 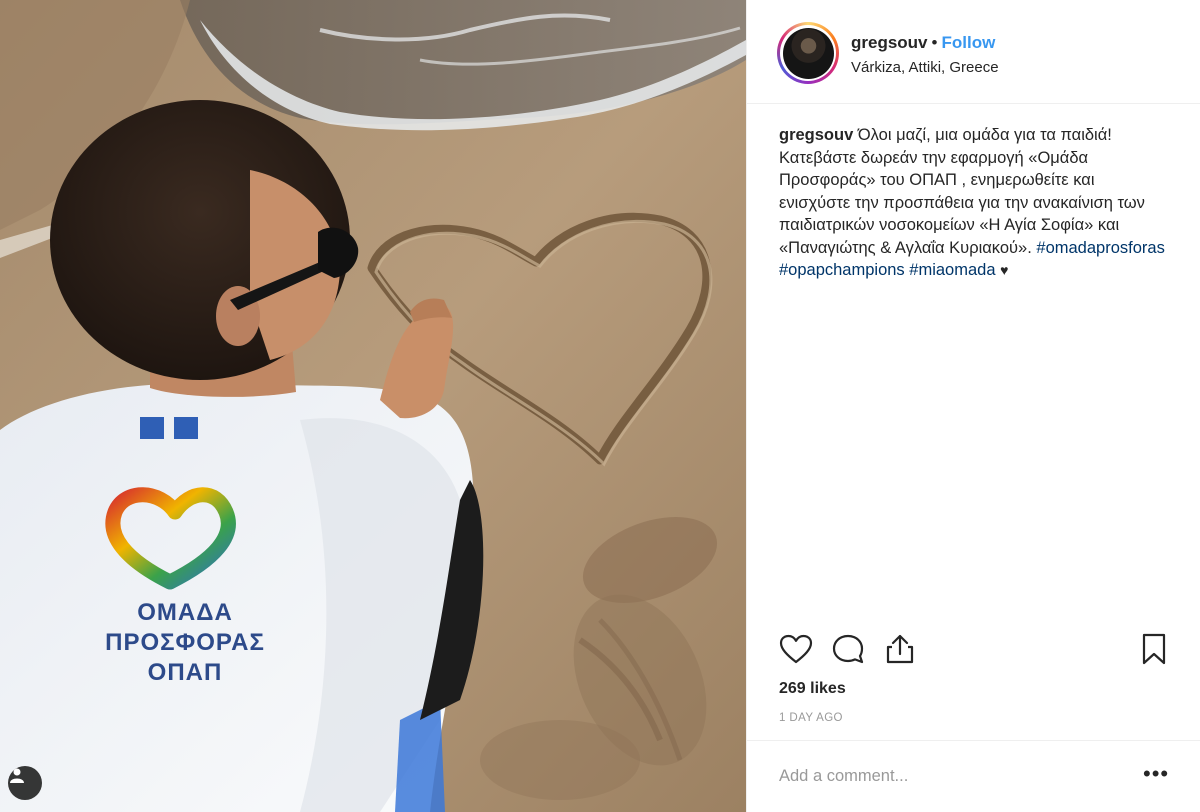 I want to click on comment-button, so click(x=848, y=649).